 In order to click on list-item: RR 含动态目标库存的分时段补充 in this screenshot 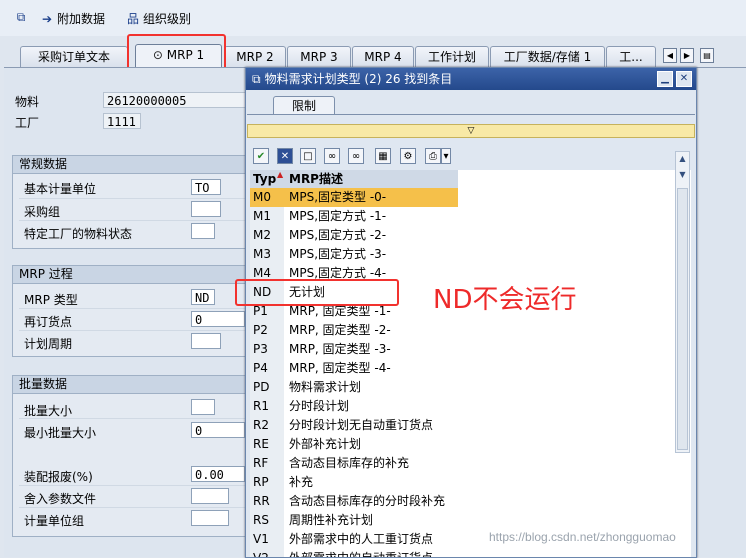, I will do `click(354, 501)`.